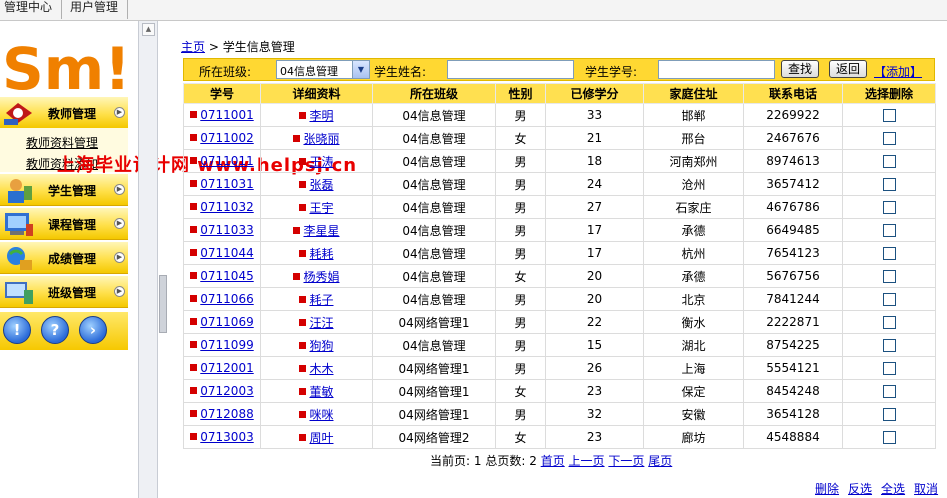 The image size is (947, 498). What do you see at coordinates (626, 461) in the screenshot?
I see `pager-next-link: 下一页` at bounding box center [626, 461].